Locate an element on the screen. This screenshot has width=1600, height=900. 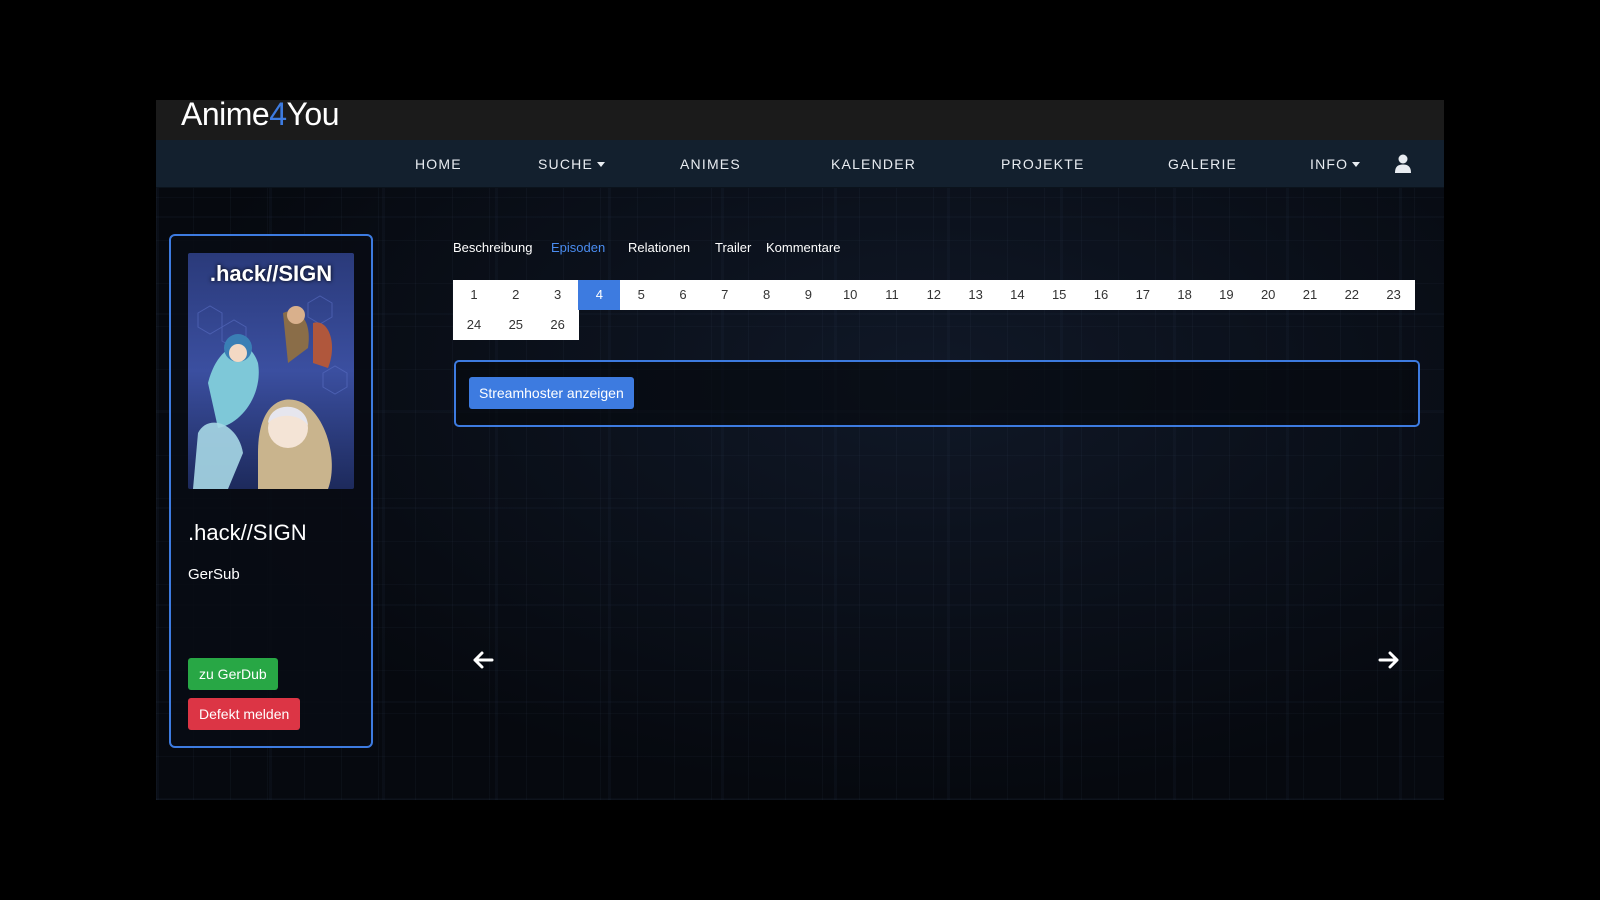
episode-button: 22 is located at coordinates (1351, 295).